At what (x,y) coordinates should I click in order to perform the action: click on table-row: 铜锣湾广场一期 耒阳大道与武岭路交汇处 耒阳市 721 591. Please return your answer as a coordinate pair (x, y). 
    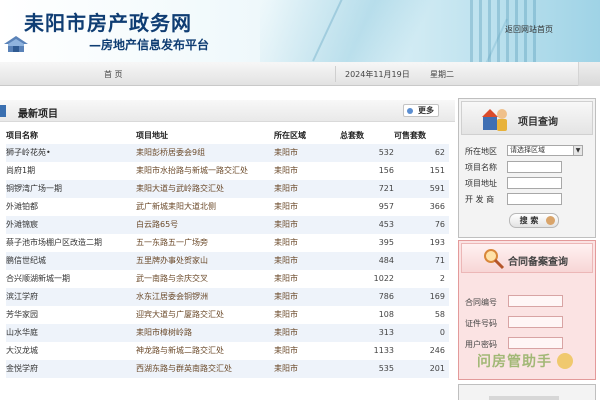
    Looking at the image, I should click on (227, 189).